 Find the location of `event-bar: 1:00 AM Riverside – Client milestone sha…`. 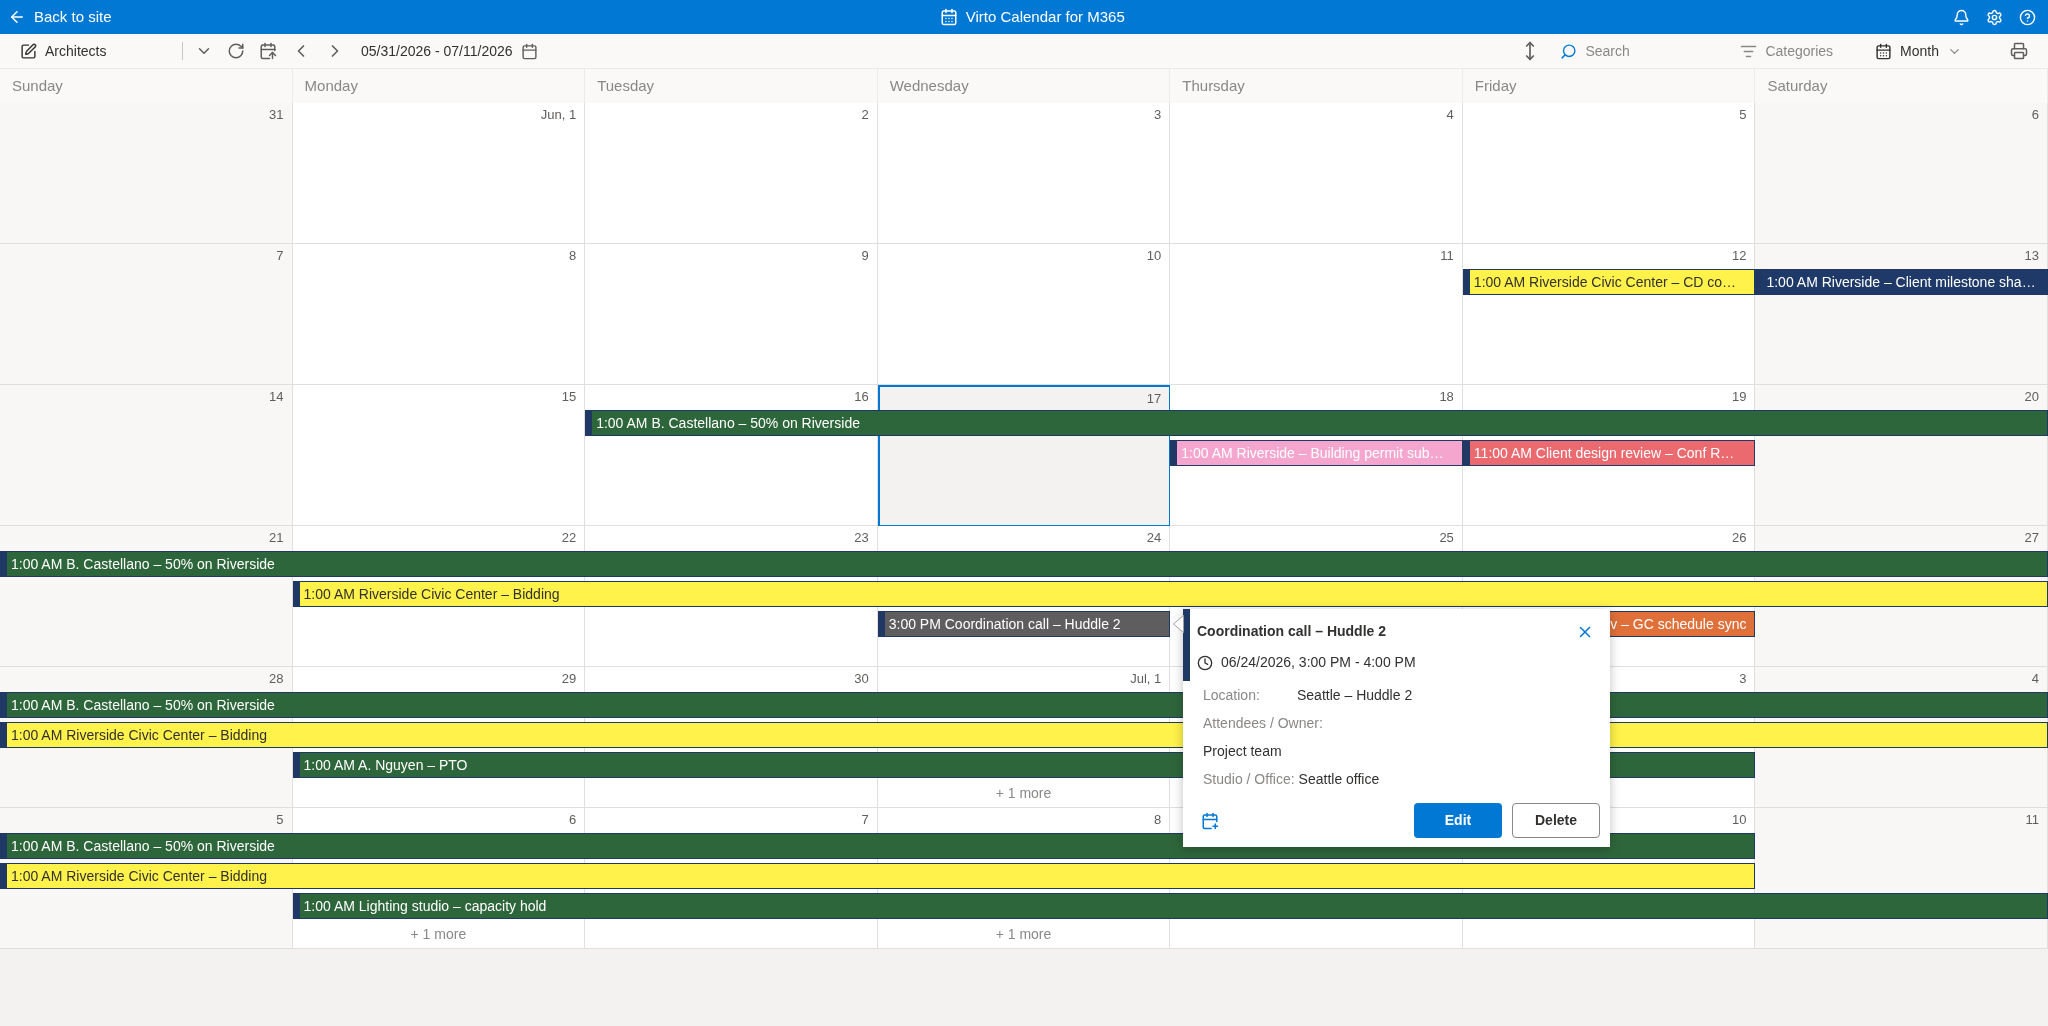

event-bar: 1:00 AM Riverside – Client milestone sha… is located at coordinates (1901, 282).